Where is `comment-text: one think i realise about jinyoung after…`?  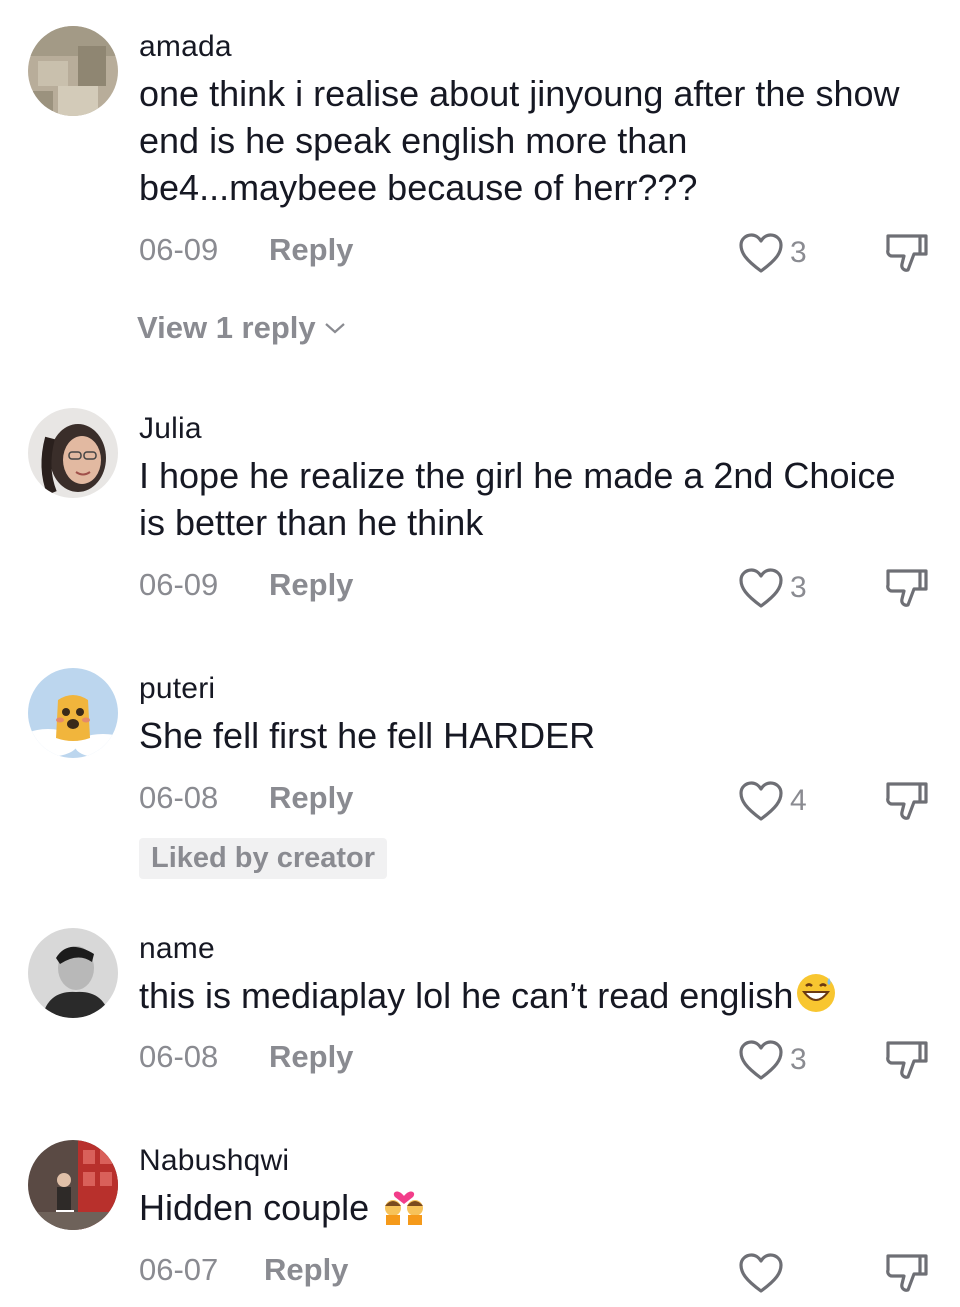
comment-text: one think i realise about jinyoung after… is located at coordinates (519, 140).